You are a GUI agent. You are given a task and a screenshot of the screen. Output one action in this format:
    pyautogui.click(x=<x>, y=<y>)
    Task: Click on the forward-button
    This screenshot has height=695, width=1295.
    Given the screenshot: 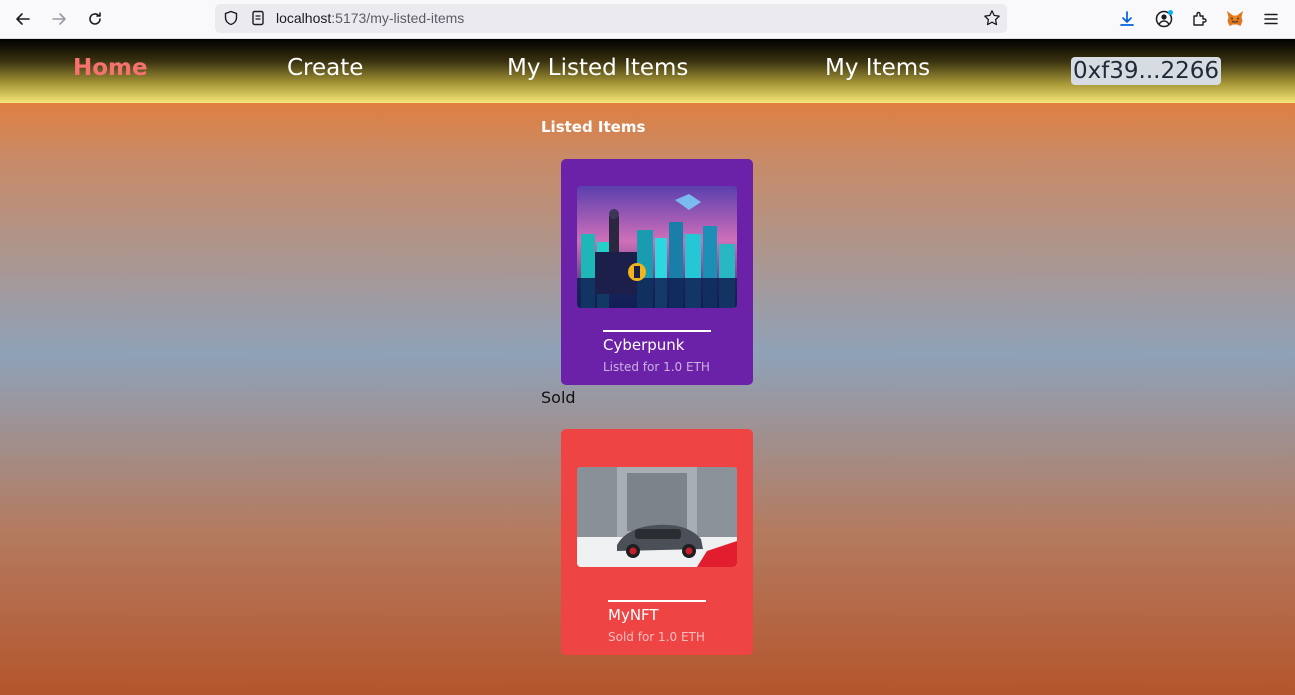 What is the action you would take?
    pyautogui.click(x=59, y=19)
    